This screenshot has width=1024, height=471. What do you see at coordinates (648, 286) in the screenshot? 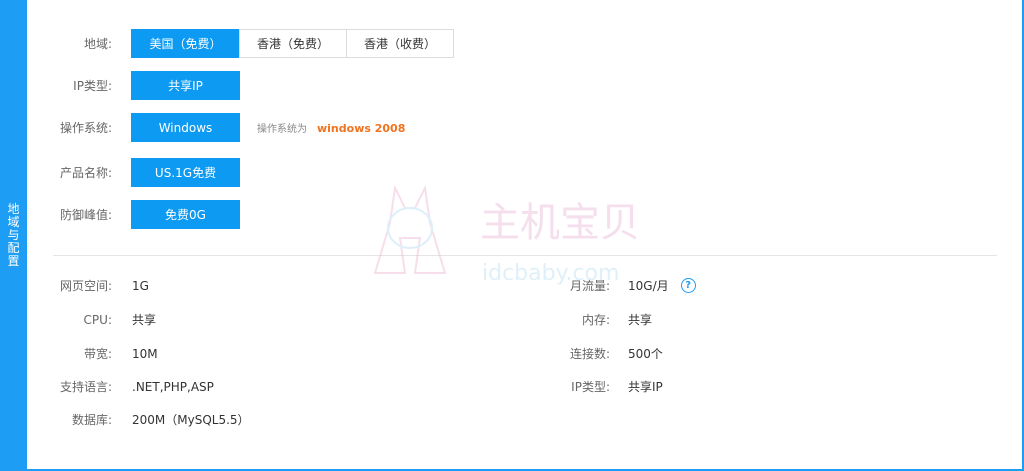
I see `spec-monthly-traffic-value: 10G/月` at bounding box center [648, 286].